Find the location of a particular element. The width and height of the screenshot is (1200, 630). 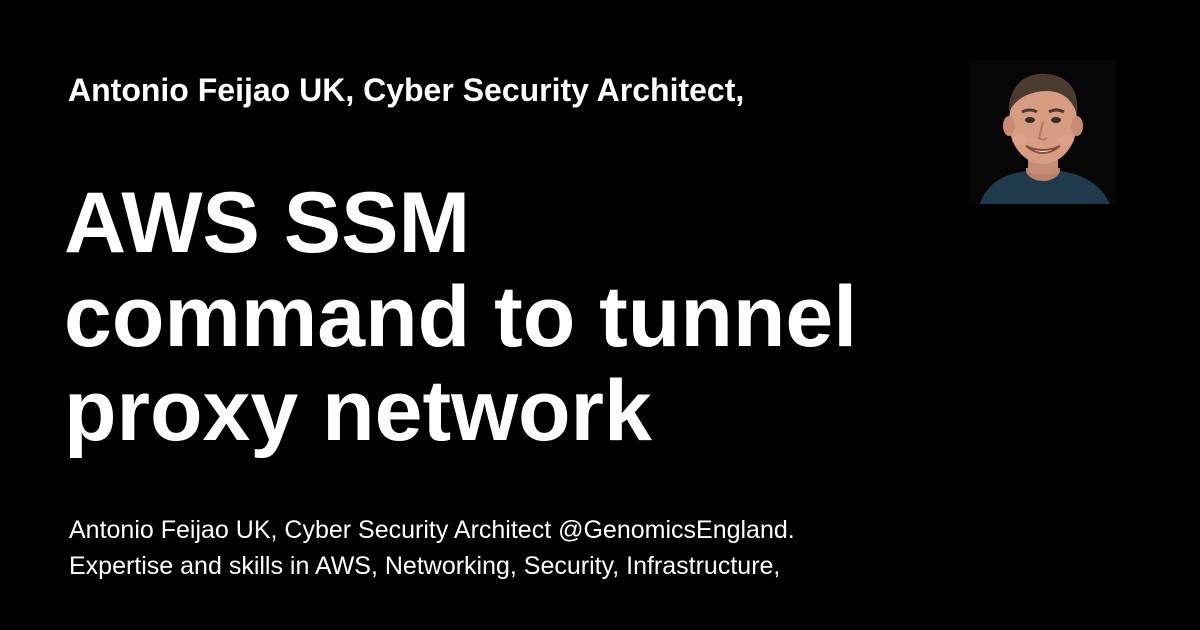

person-photo-icon is located at coordinates (1043, 132).